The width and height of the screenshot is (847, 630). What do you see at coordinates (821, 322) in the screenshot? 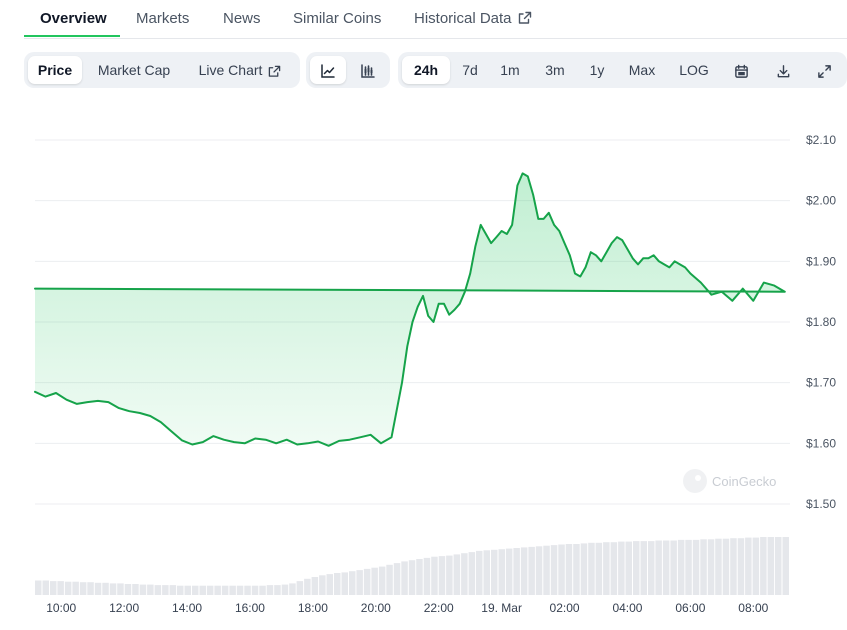
I see `y-tick-label: $1.80` at bounding box center [821, 322].